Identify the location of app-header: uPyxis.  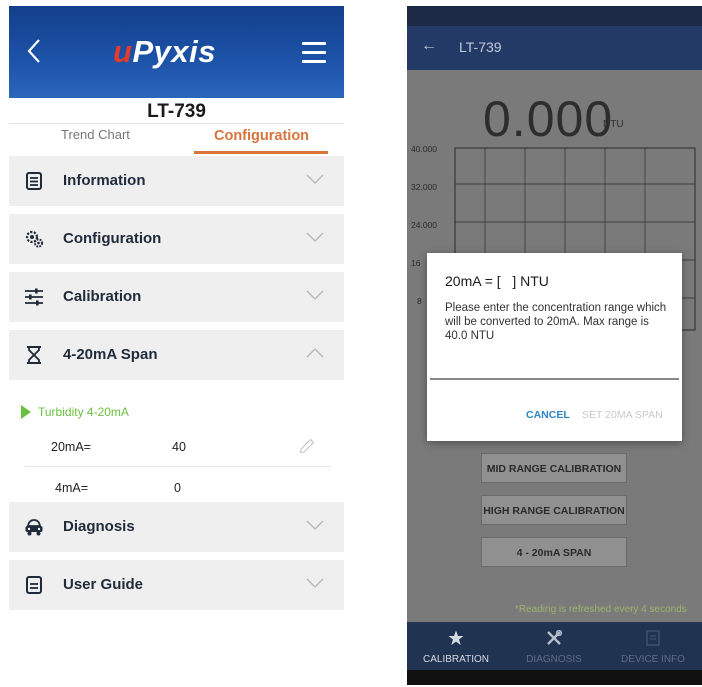
(176, 52).